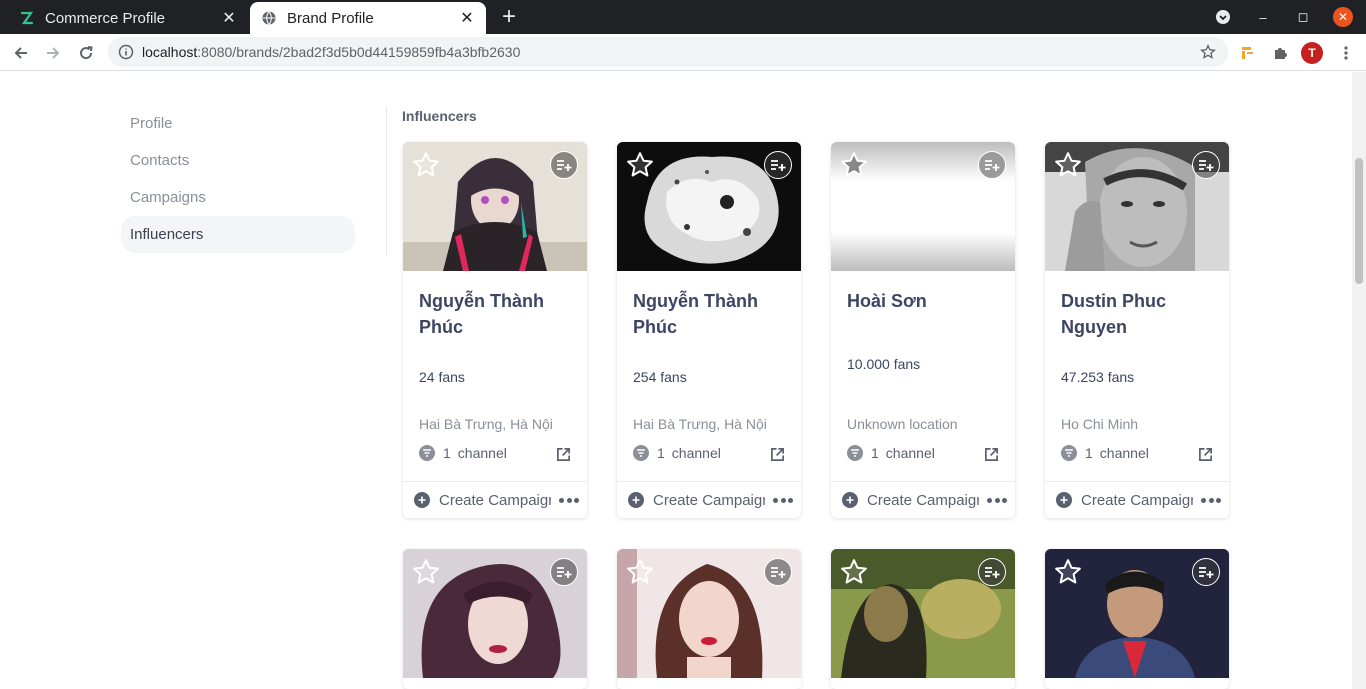 The height and width of the screenshot is (689, 1366). What do you see at coordinates (1343, 17) in the screenshot?
I see `window-close-icon: ✕` at bounding box center [1343, 17].